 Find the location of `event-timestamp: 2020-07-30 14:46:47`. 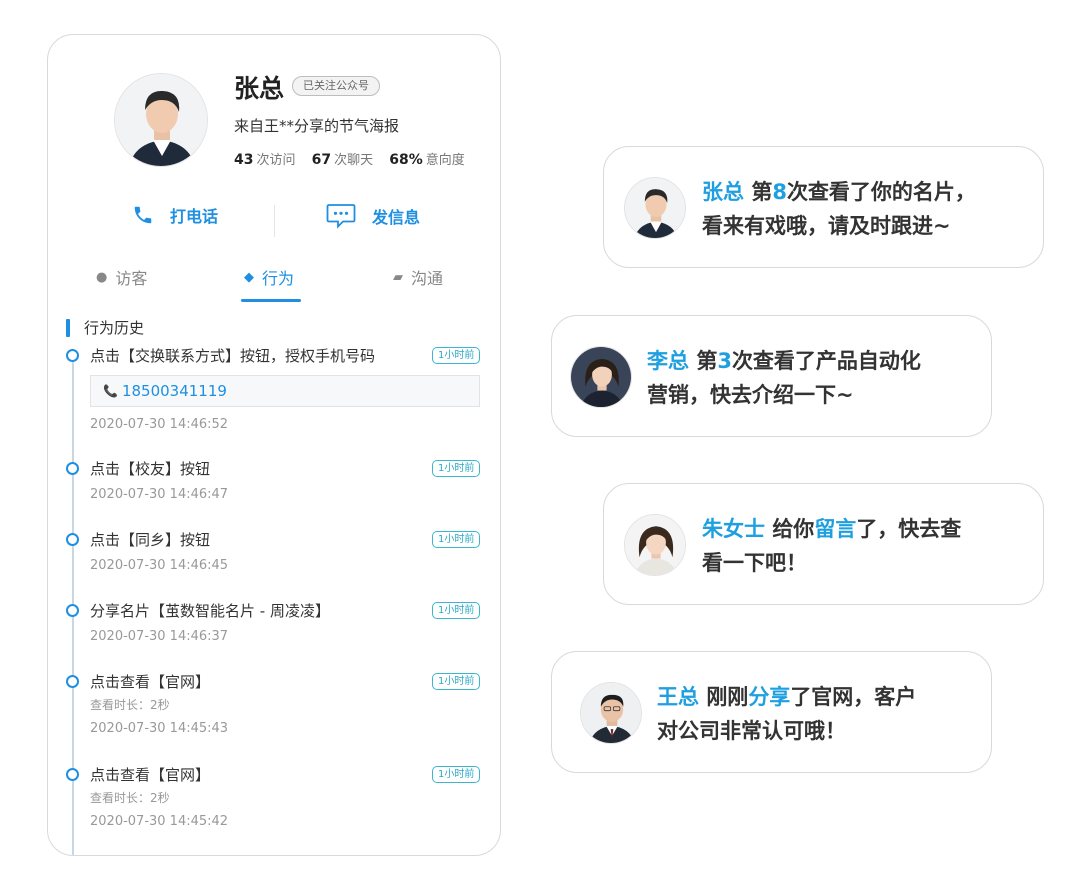

event-timestamp: 2020-07-30 14:46:47 is located at coordinates (159, 494).